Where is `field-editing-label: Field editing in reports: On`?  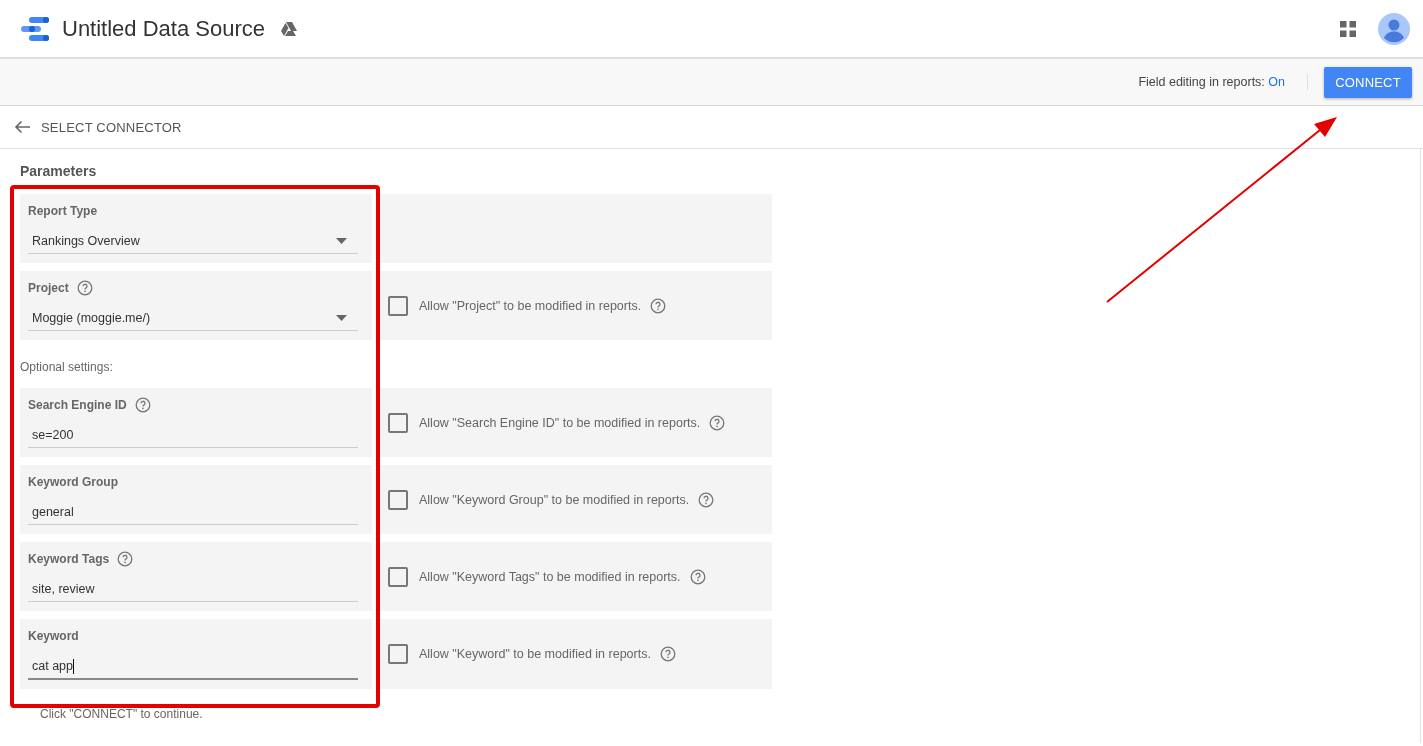 field-editing-label: Field editing in reports: On is located at coordinates (1211, 82).